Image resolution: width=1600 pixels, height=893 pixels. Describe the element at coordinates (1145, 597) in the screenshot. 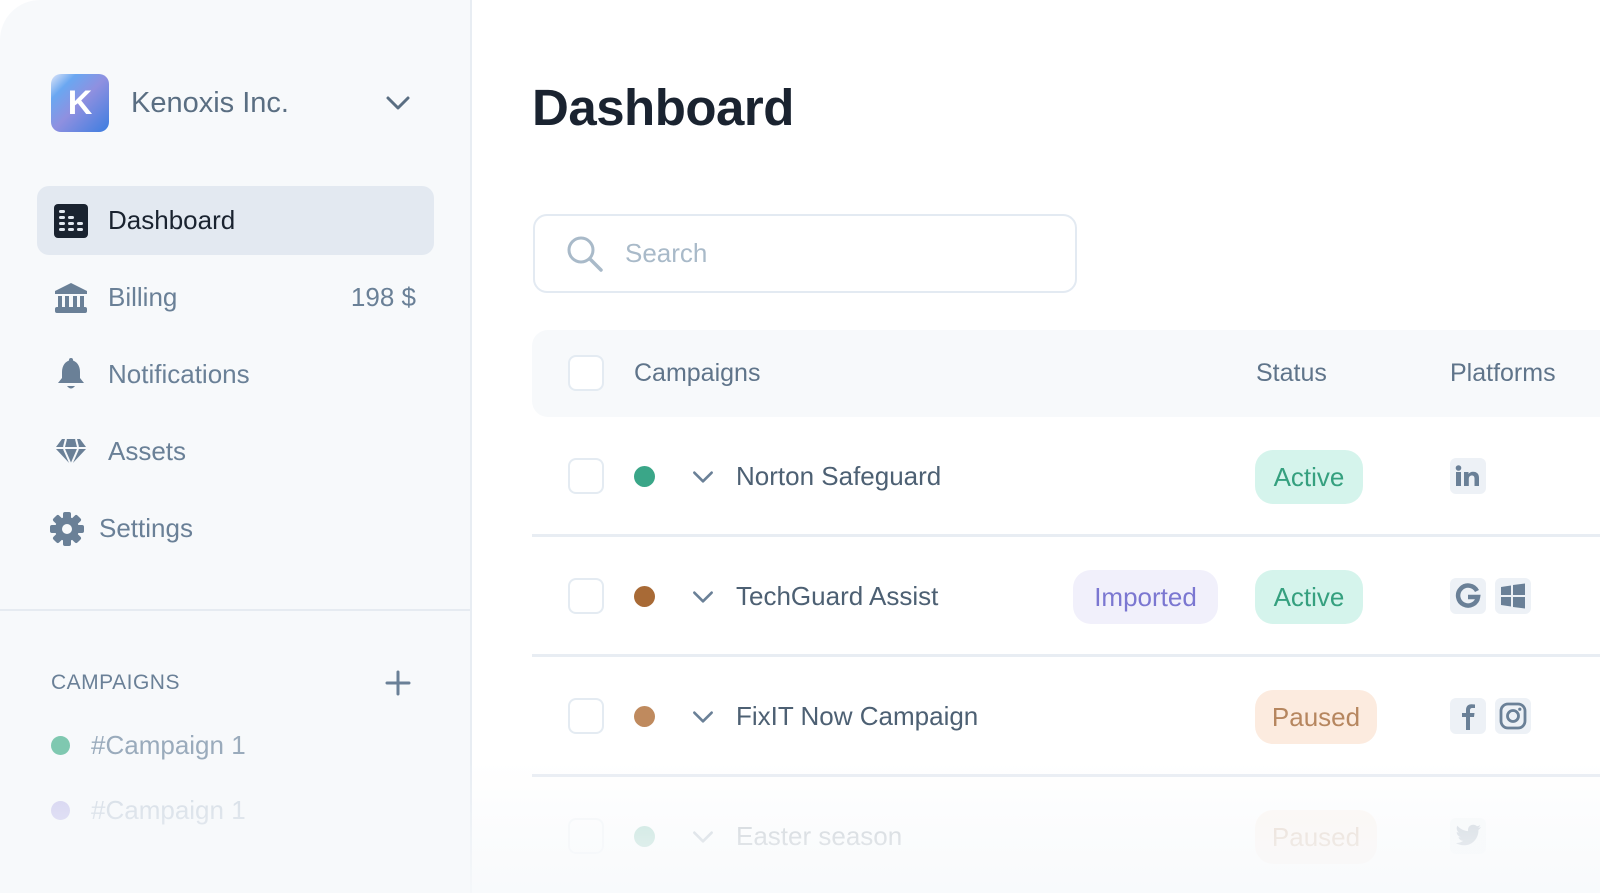

I see `imported-badge: Imported` at that location.